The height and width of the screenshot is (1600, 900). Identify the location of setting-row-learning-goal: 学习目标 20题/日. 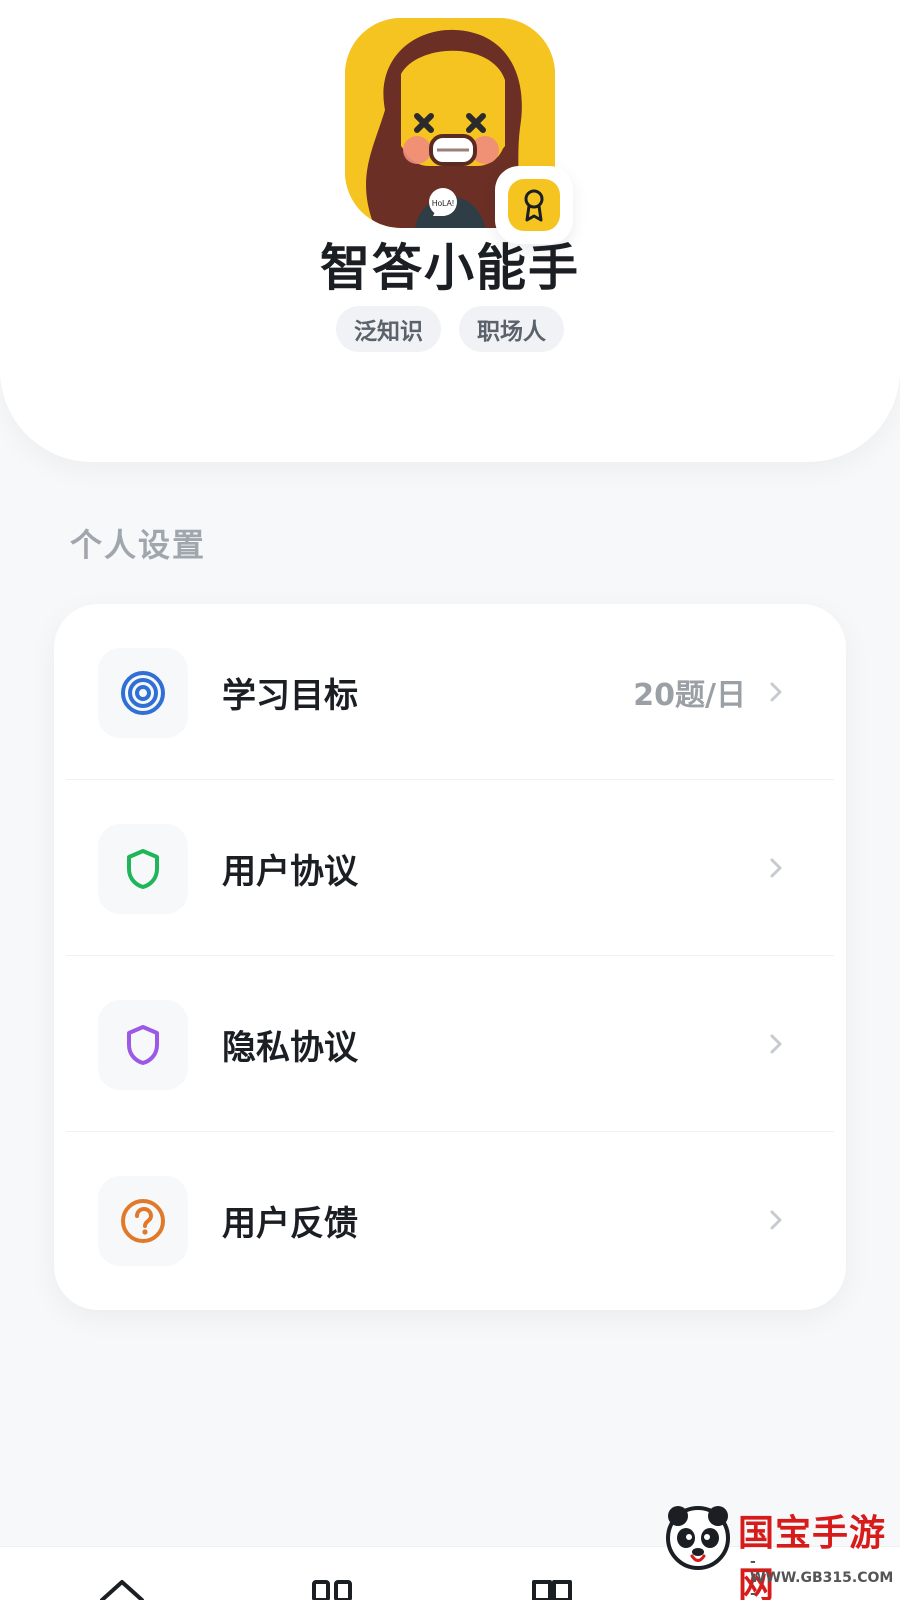
(450, 692).